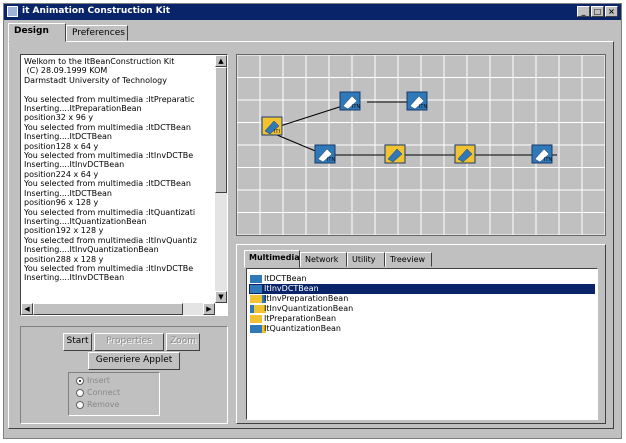 Image resolution: width=626 pixels, height=443 pixels. What do you see at coordinates (422, 319) in the screenshot?
I see `list-item: ItPreparationBean` at bounding box center [422, 319].